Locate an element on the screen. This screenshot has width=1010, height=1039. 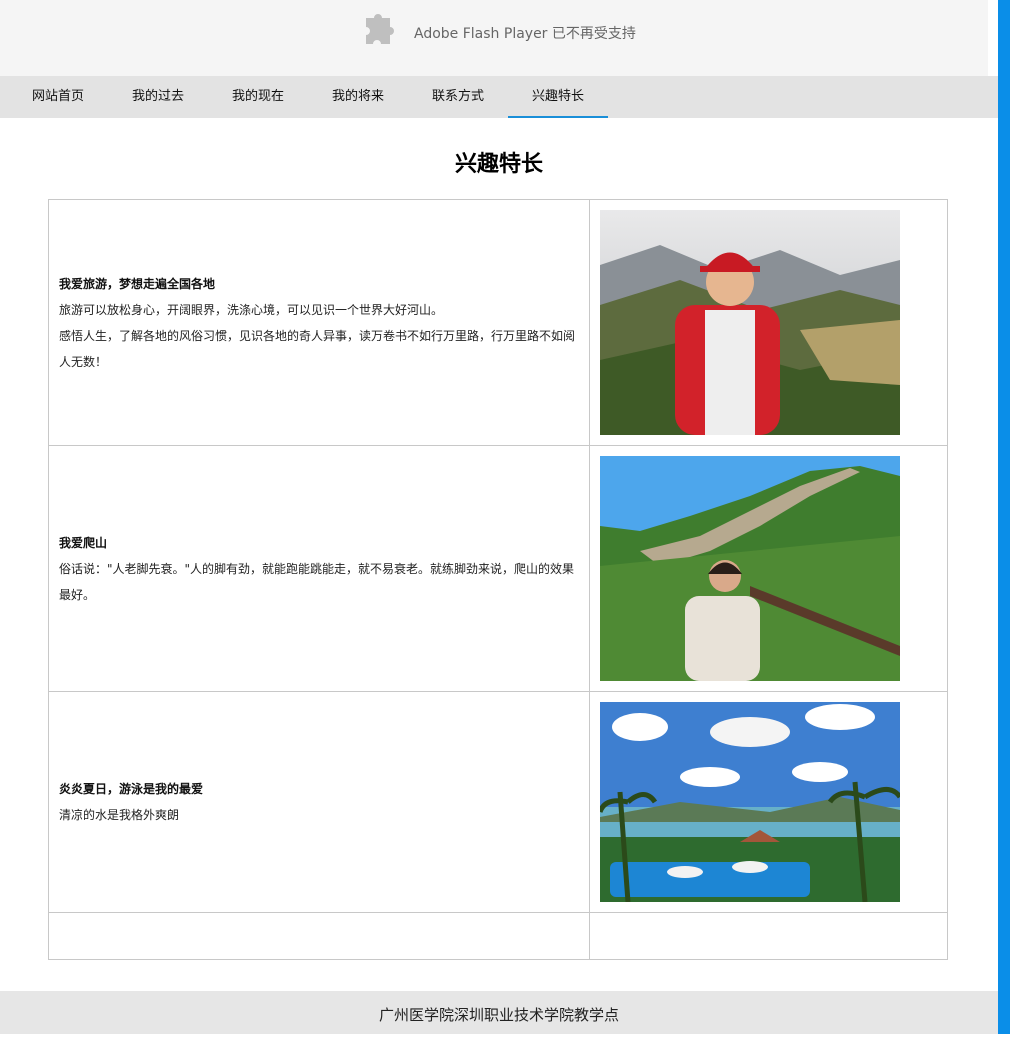
flash-placeholder: Adobe Flash Player 已不再受支持 is located at coordinates (494, 38).